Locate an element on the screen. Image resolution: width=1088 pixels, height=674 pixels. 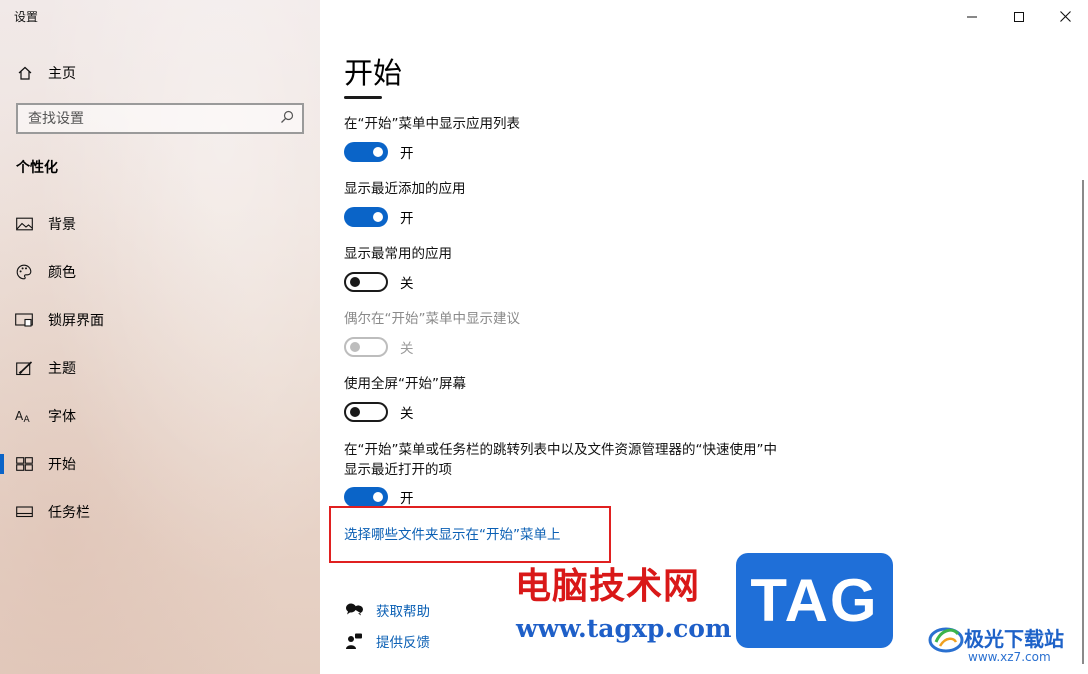
search-icon is located at coordinates (287, 118).